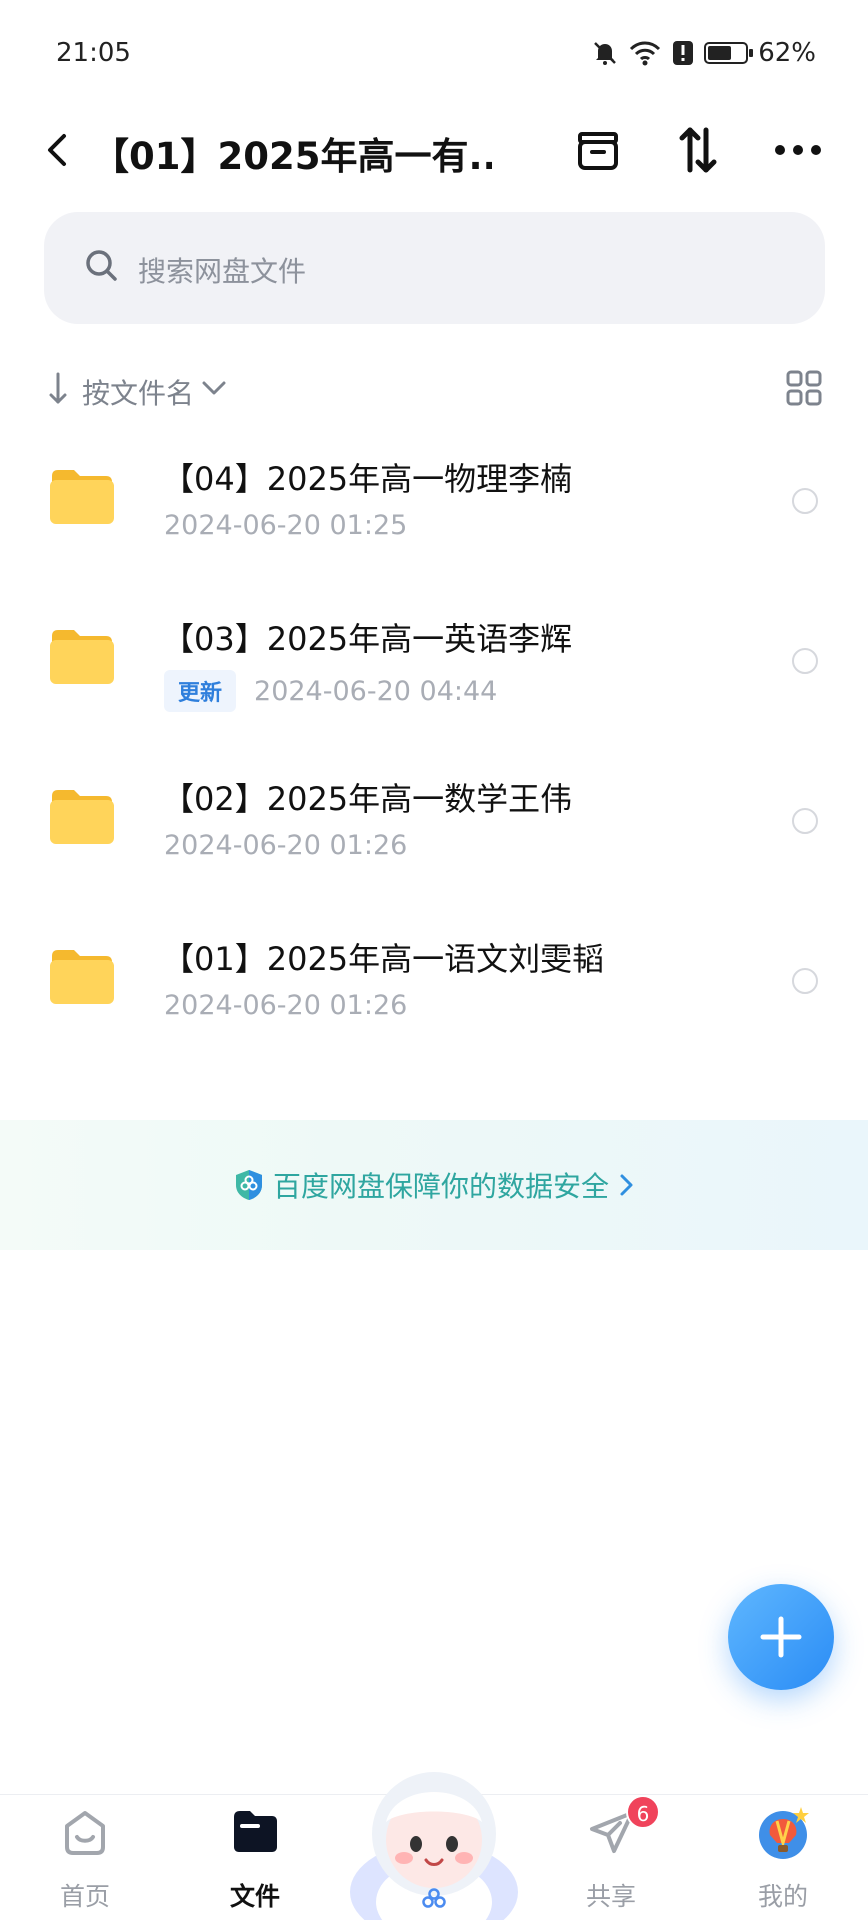 The image size is (868, 1920). I want to click on file-meta: 更新 2024-06-20 04:44, so click(330, 691).